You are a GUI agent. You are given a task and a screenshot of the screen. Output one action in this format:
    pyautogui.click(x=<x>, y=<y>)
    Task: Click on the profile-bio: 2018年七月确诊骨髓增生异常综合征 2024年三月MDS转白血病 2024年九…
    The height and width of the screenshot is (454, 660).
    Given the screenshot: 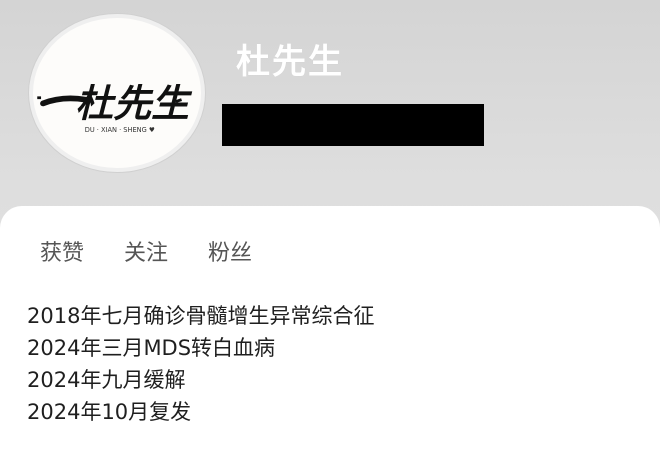 What is the action you would take?
    pyautogui.click(x=200, y=364)
    